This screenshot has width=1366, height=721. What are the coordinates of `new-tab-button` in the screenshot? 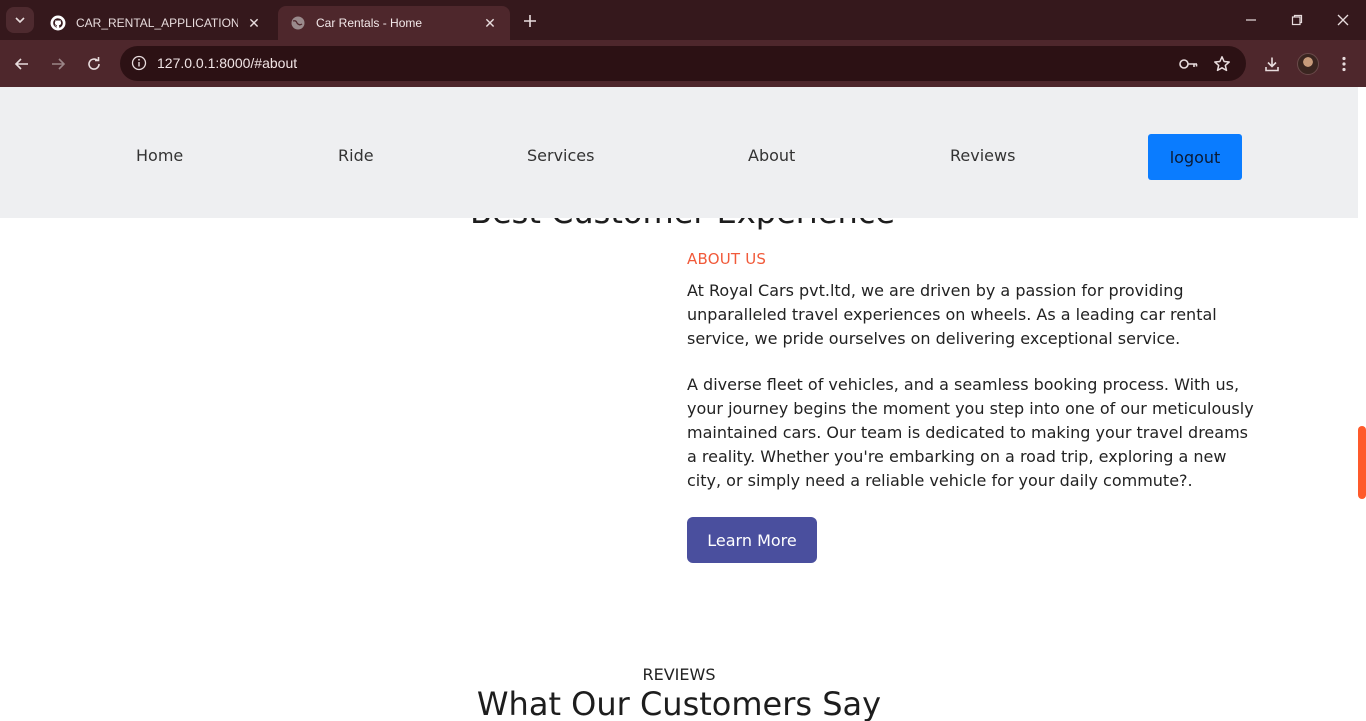 It's located at (530, 21).